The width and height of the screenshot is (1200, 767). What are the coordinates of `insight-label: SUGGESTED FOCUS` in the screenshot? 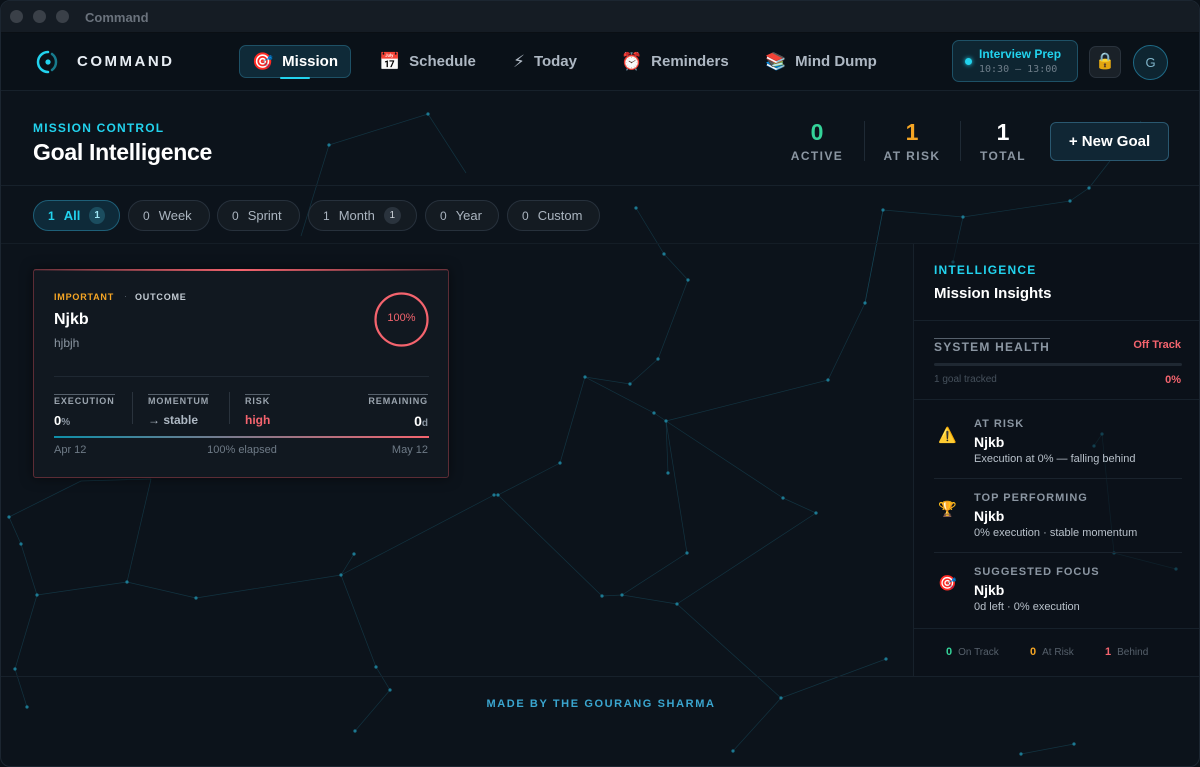 It's located at (1037, 572).